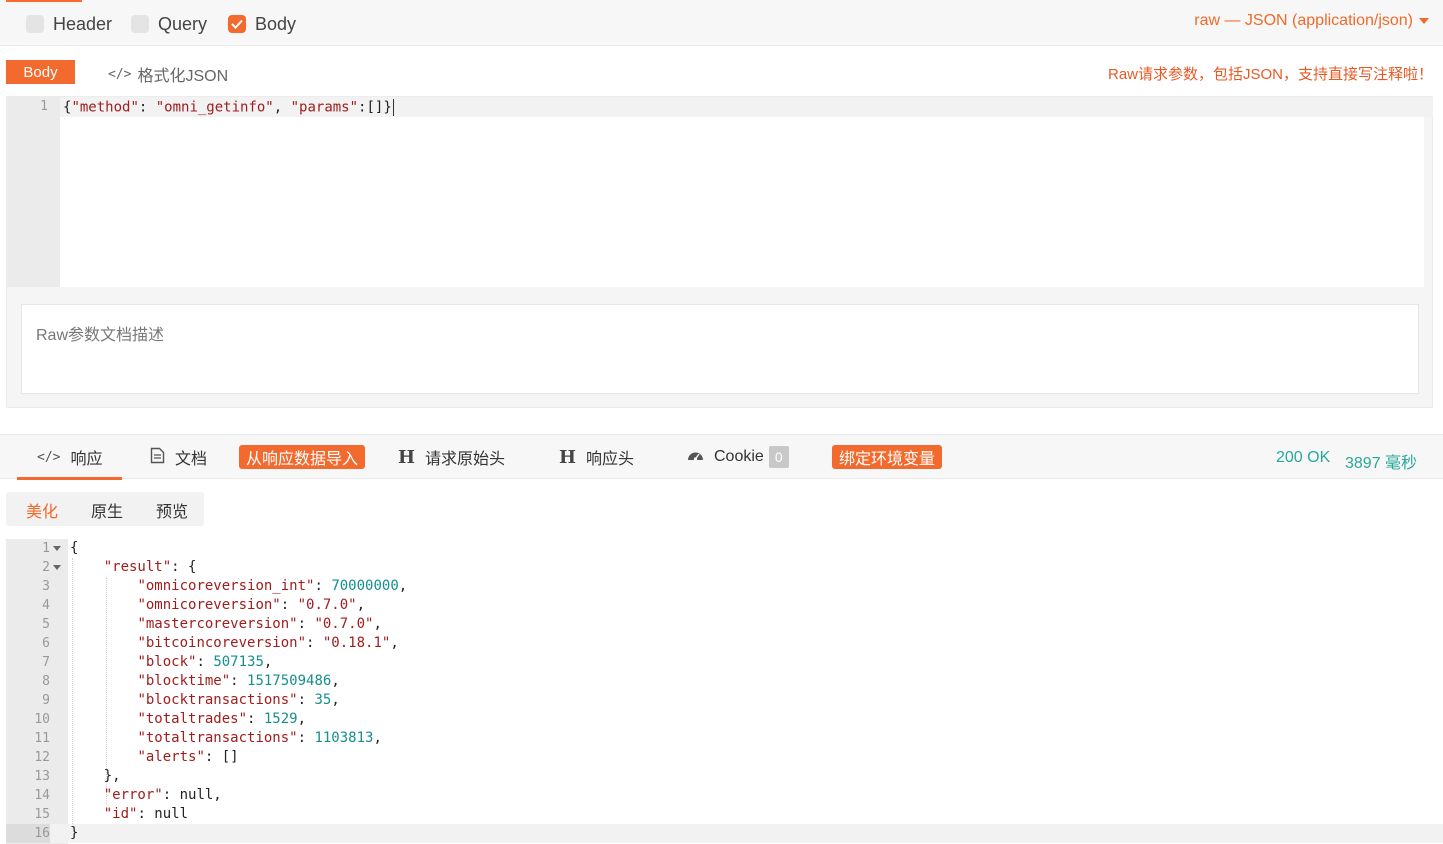 This screenshot has height=844, width=1443. What do you see at coordinates (226, 624) in the screenshot?
I see `code-text: "mastercoreversion": "0.7.0",` at bounding box center [226, 624].